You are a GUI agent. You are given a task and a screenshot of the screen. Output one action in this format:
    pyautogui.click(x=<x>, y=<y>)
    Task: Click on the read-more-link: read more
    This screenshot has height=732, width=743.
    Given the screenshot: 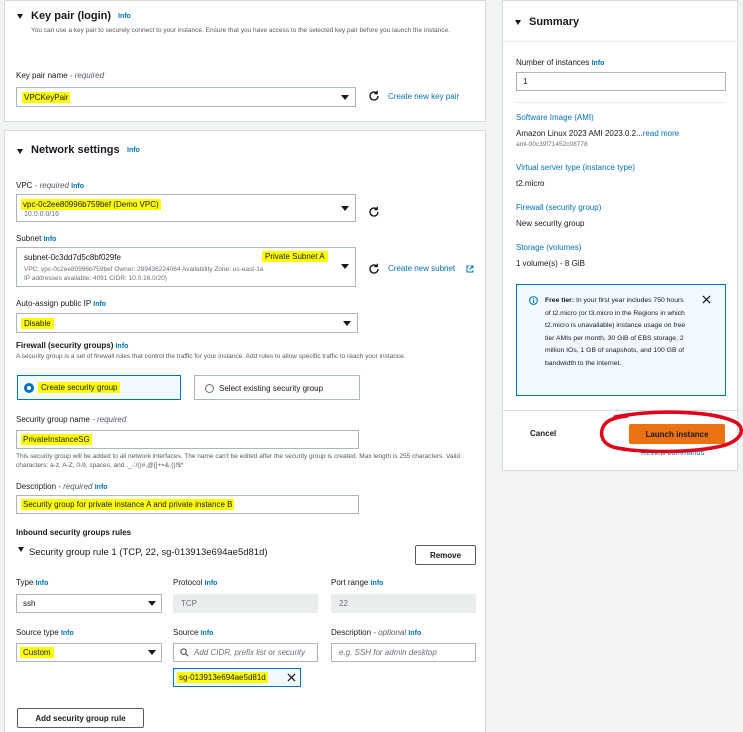 What is the action you would take?
    pyautogui.click(x=661, y=133)
    